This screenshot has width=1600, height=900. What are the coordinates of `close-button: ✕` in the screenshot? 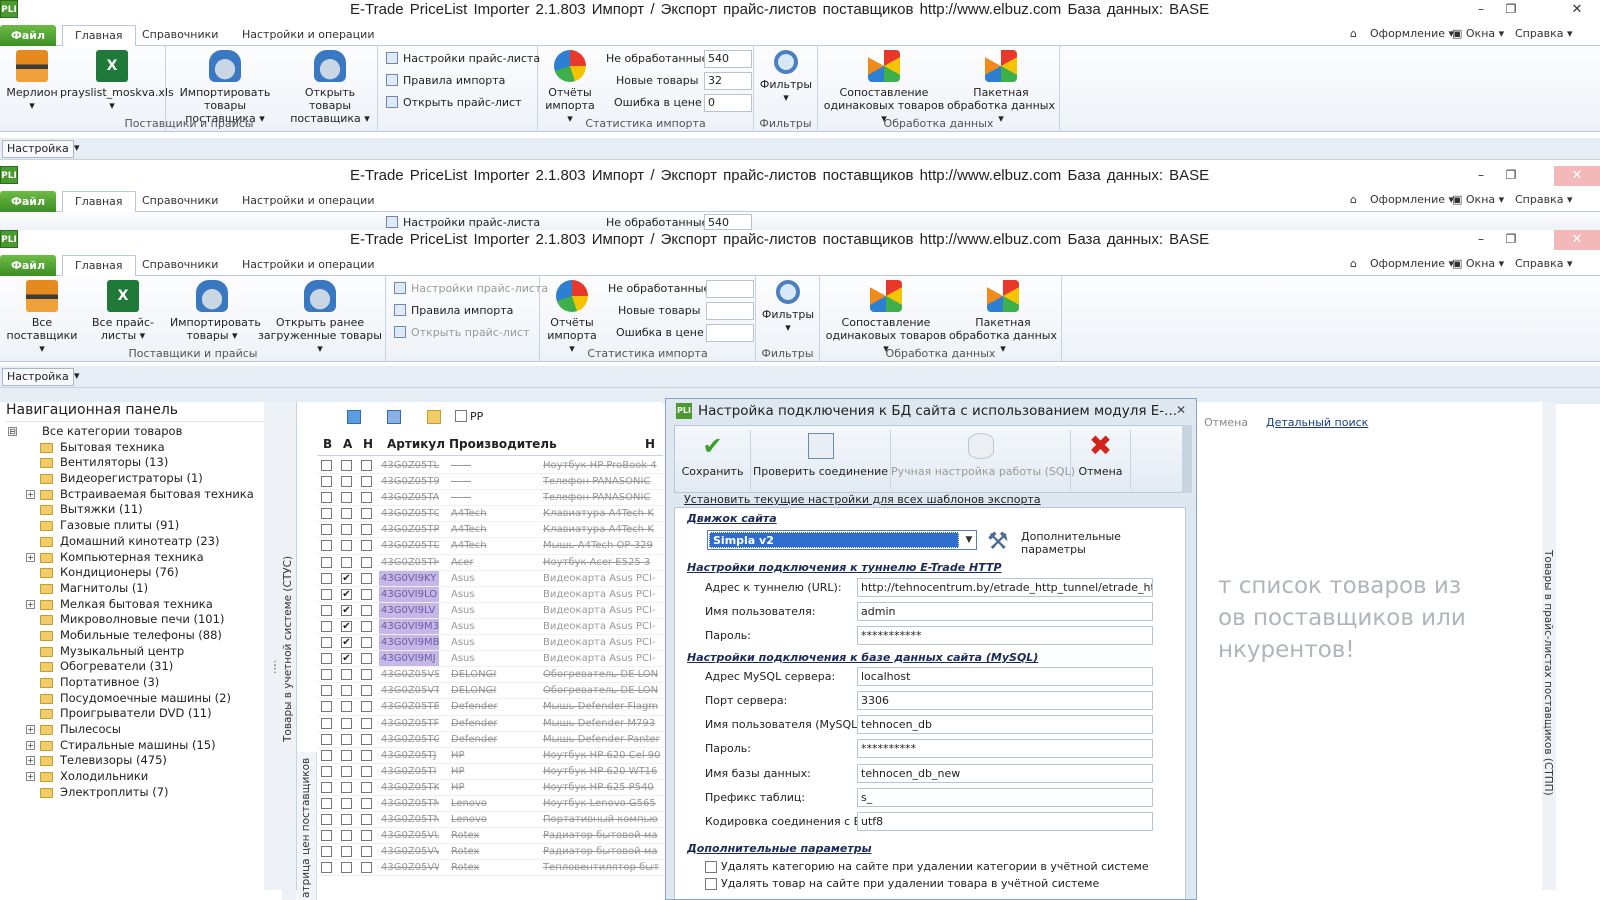 It's located at (1577, 176).